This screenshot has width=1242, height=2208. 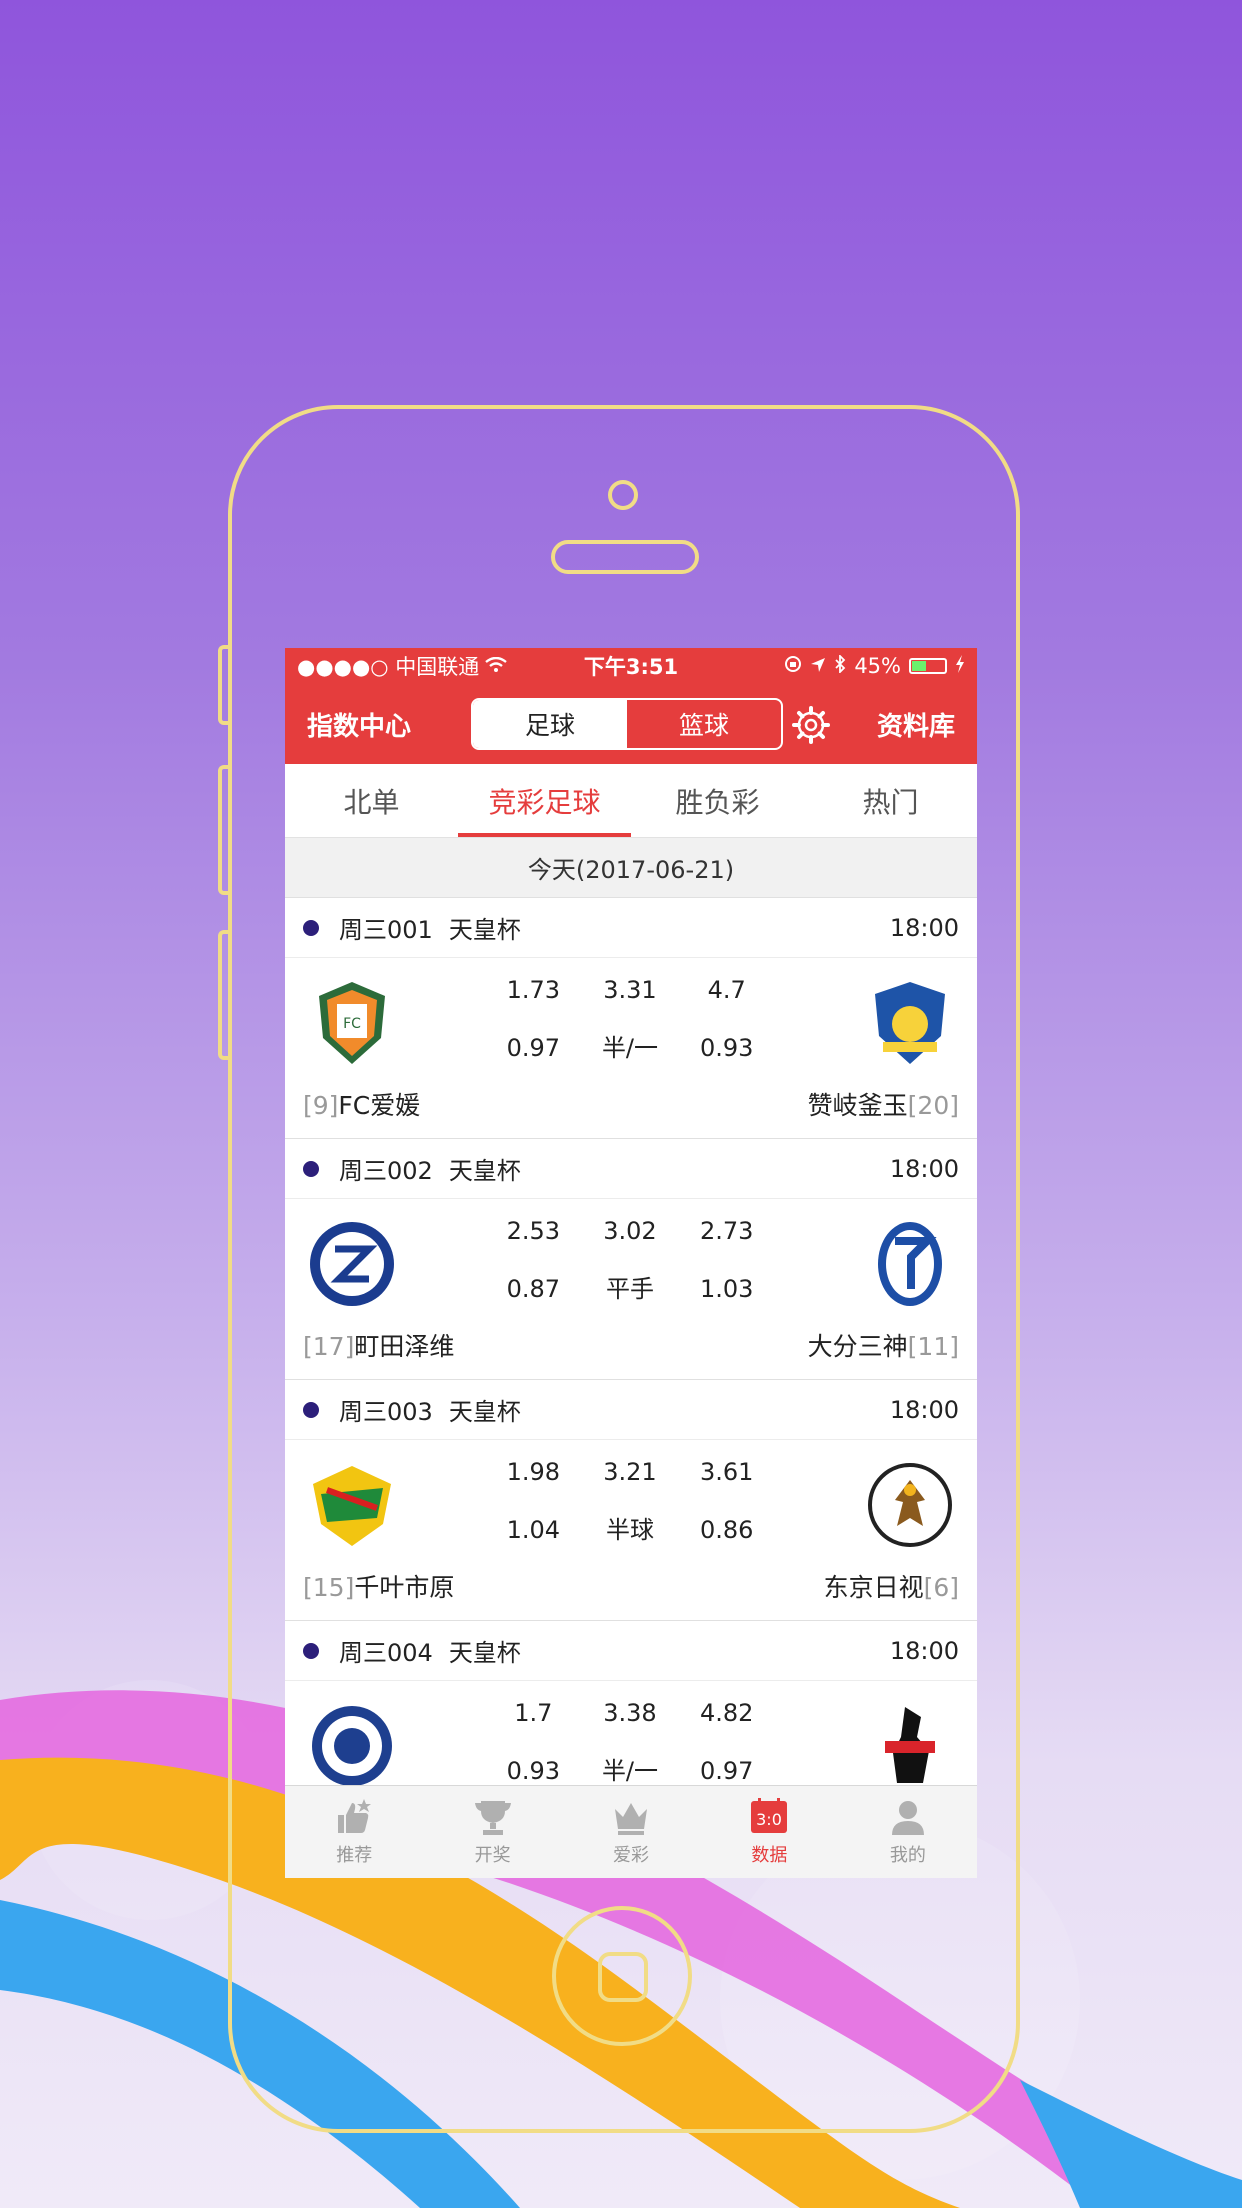 I want to click on odds-away-win: 3.61, so click(x=726, y=1472).